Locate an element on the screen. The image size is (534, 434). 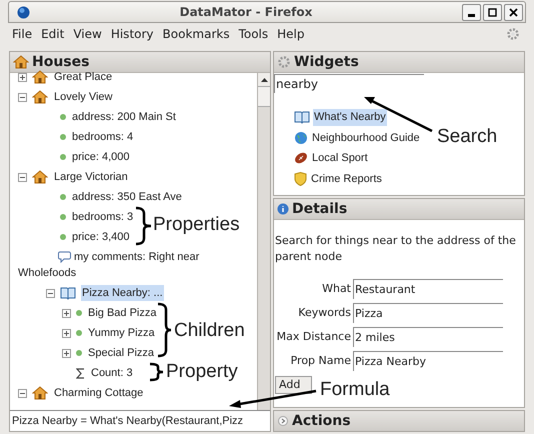
tree-item: Great Place is located at coordinates (83, 77).